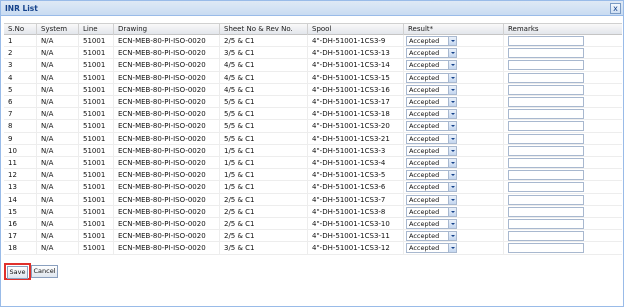 The width and height of the screenshot is (624, 307). What do you see at coordinates (17, 272) in the screenshot?
I see `save-button: Save` at bounding box center [17, 272].